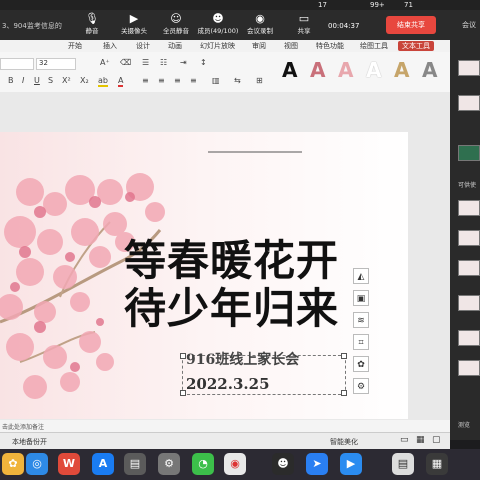 Image resolution: width=480 pixels, height=480 pixels. I want to click on folder-icon: ▦, so click(437, 464).